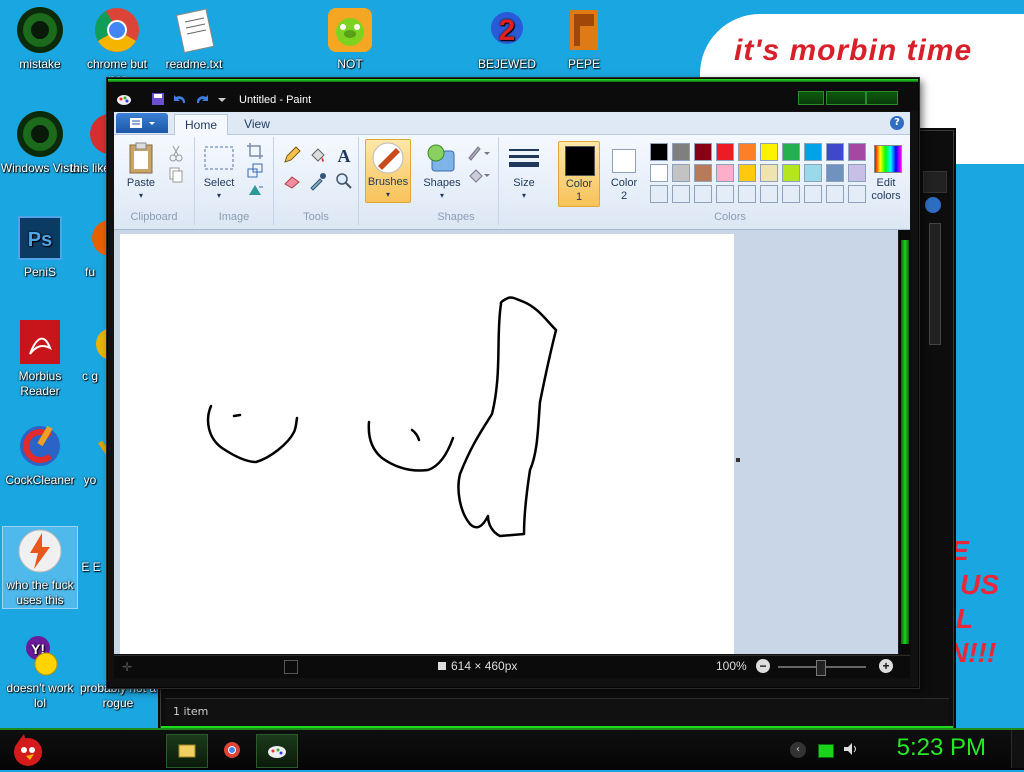 The height and width of the screenshot is (772, 1024). Describe the element at coordinates (90, 455) in the screenshot. I see `desktop-icon-yo: yo` at that location.